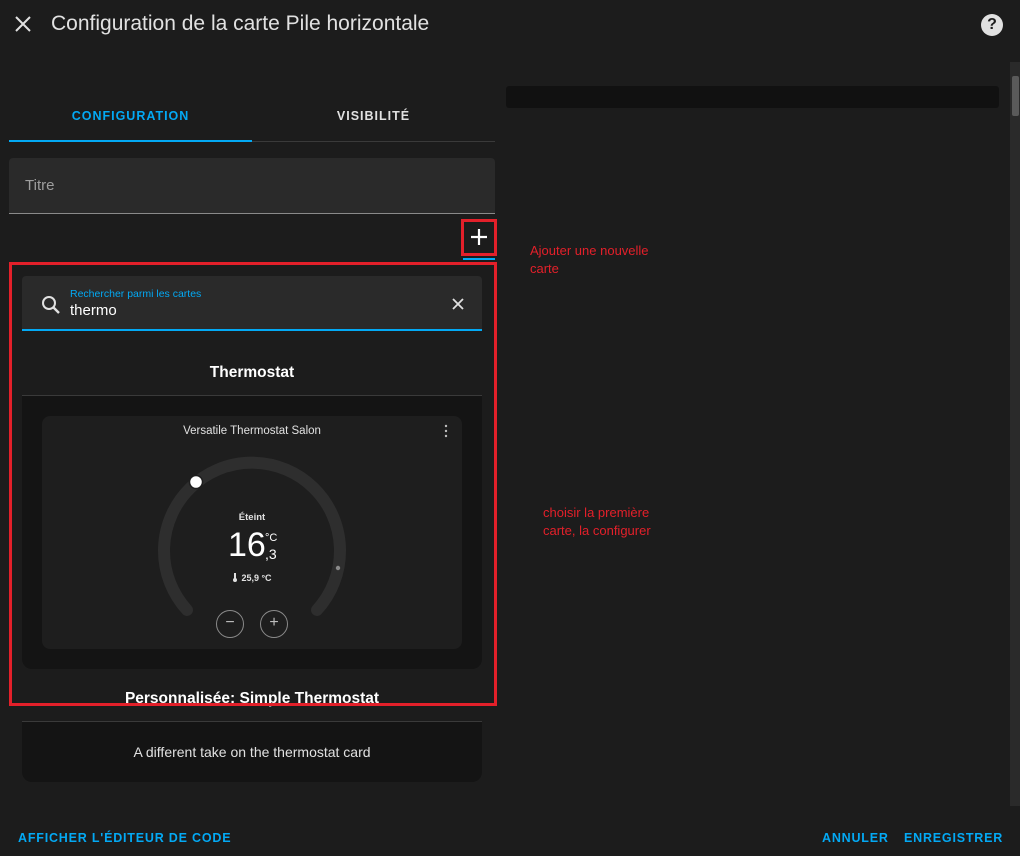  I want to click on thermostat-entity-name: Versatile Thermostat Salon, so click(252, 431).